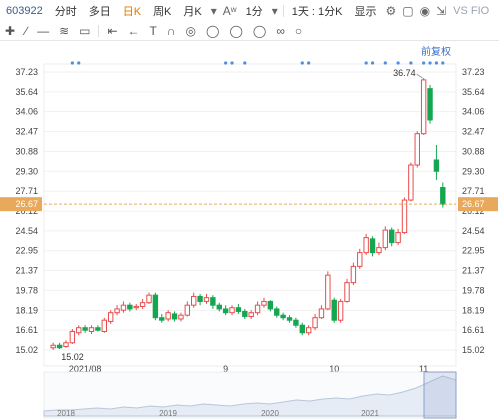  I want to click on y-tick-label-left: 16.61, so click(26, 330).